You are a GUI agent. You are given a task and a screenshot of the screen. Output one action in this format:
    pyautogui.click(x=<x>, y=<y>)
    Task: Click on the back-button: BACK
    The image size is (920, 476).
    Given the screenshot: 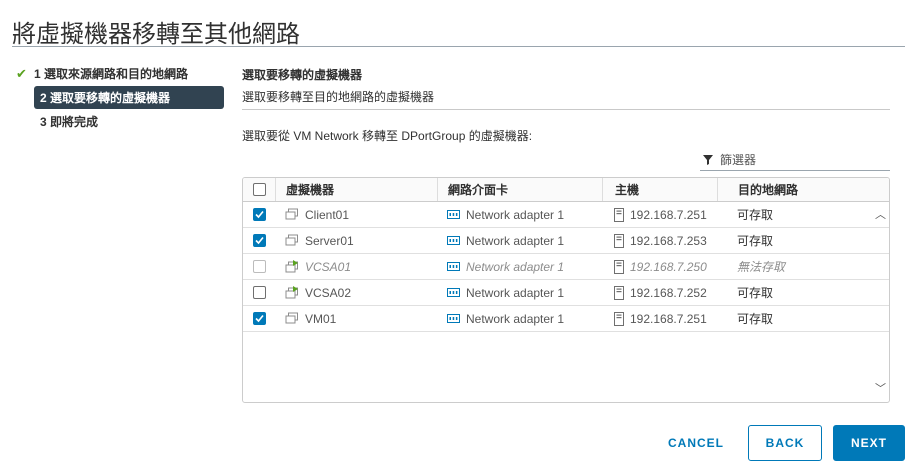 What is the action you would take?
    pyautogui.click(x=785, y=443)
    